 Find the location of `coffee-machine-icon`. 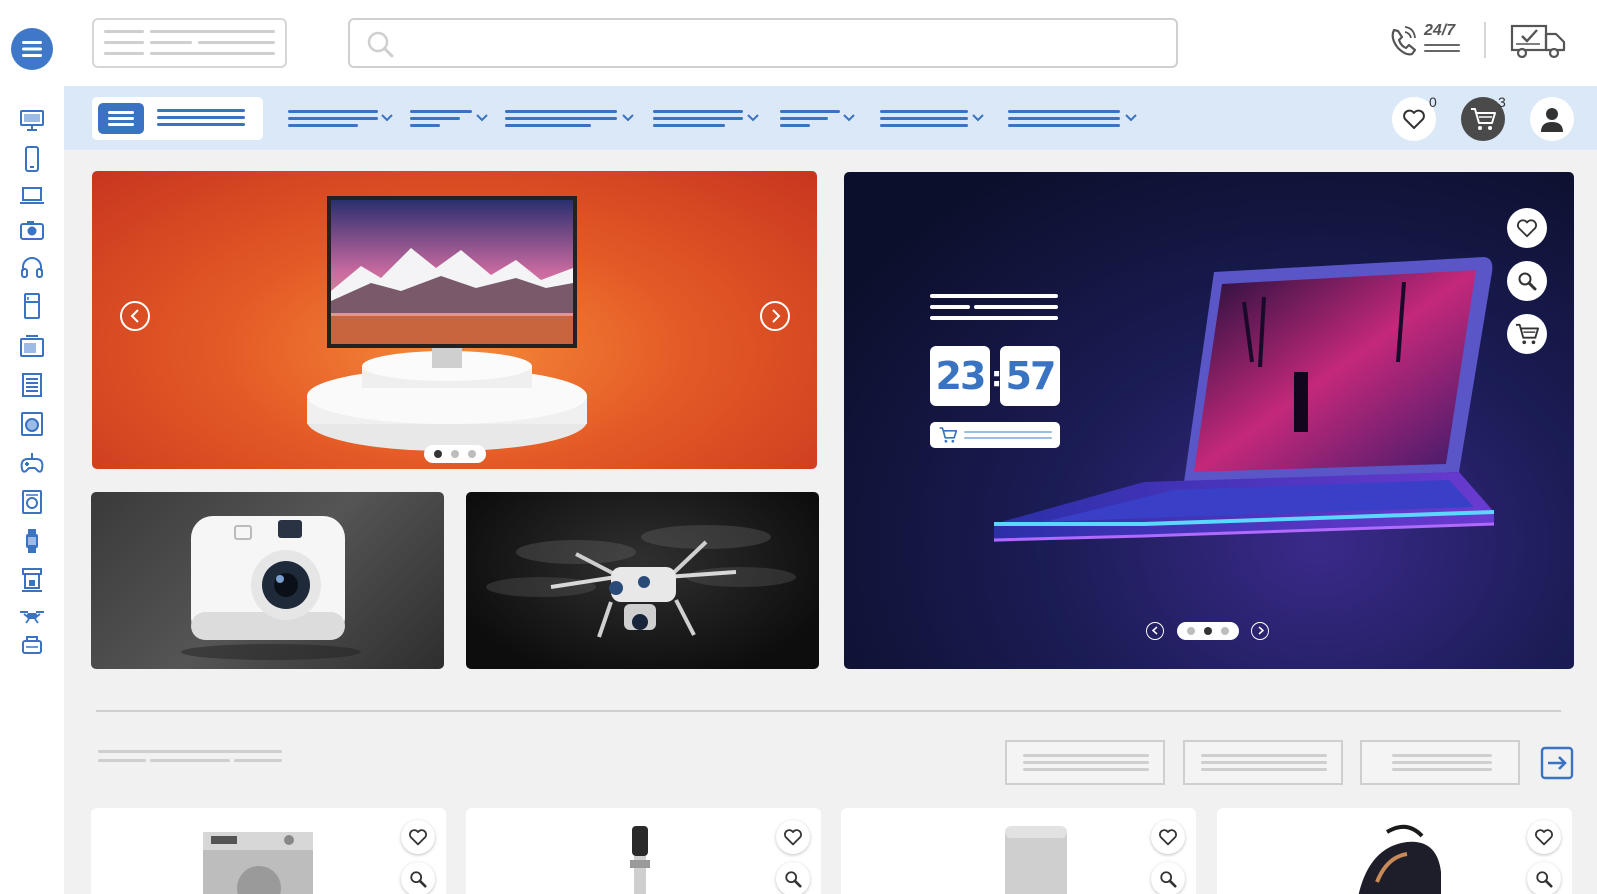

coffee-machine-icon is located at coordinates (32, 580).